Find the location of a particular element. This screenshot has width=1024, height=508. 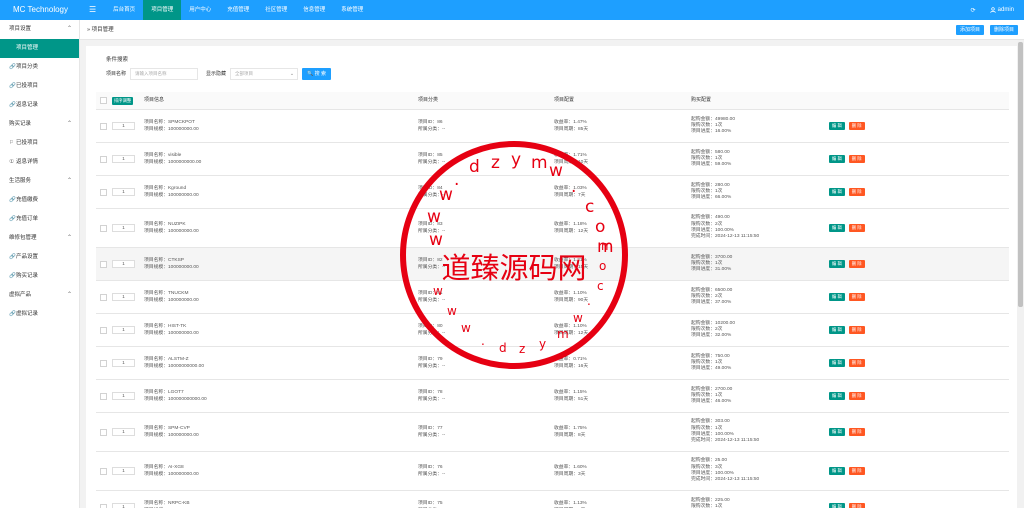

name-label: 项目名称 is located at coordinates (116, 74).